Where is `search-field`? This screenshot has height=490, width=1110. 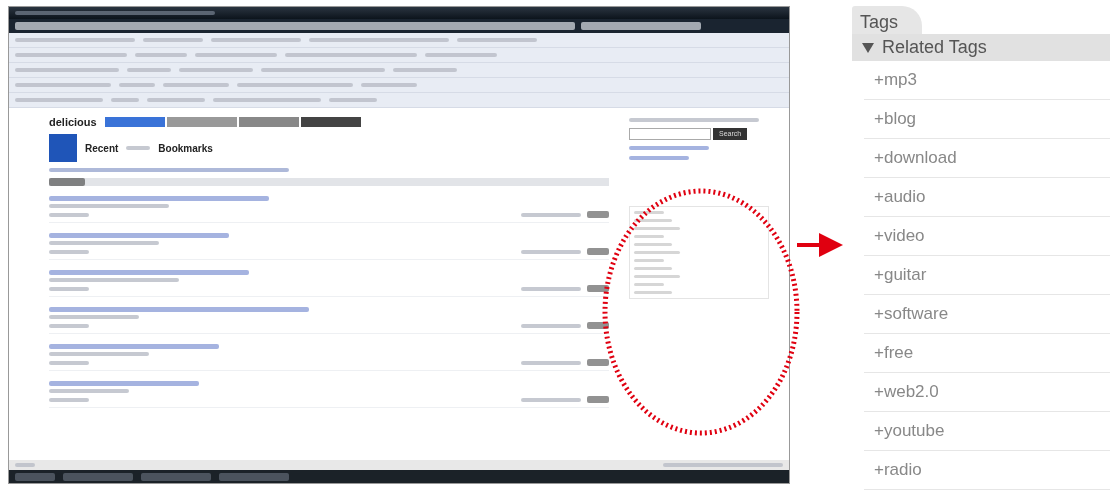
search-field is located at coordinates (670, 134).